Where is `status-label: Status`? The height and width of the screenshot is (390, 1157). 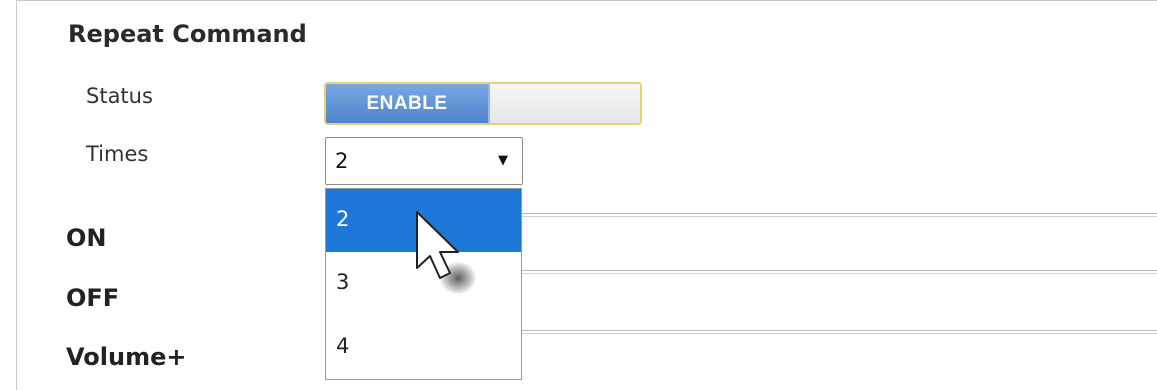
status-label: Status is located at coordinates (119, 96).